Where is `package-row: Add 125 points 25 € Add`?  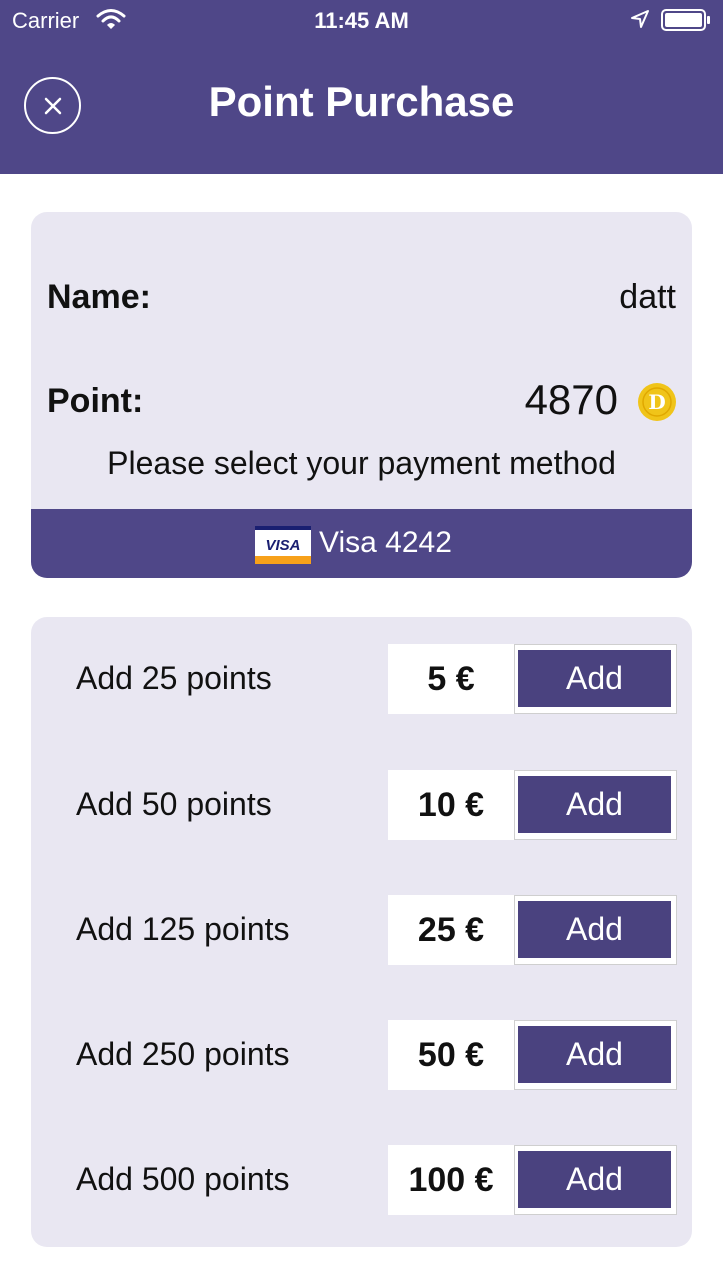 package-row: Add 125 points 25 € Add is located at coordinates (361, 930).